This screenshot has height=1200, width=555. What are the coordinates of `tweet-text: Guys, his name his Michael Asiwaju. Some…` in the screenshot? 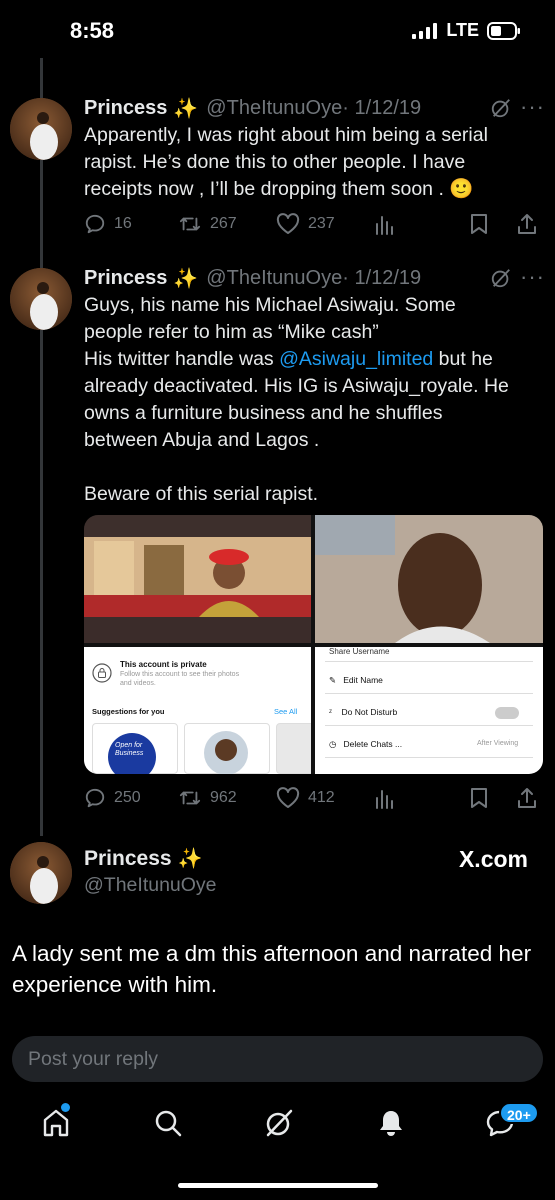 It's located at (314, 400).